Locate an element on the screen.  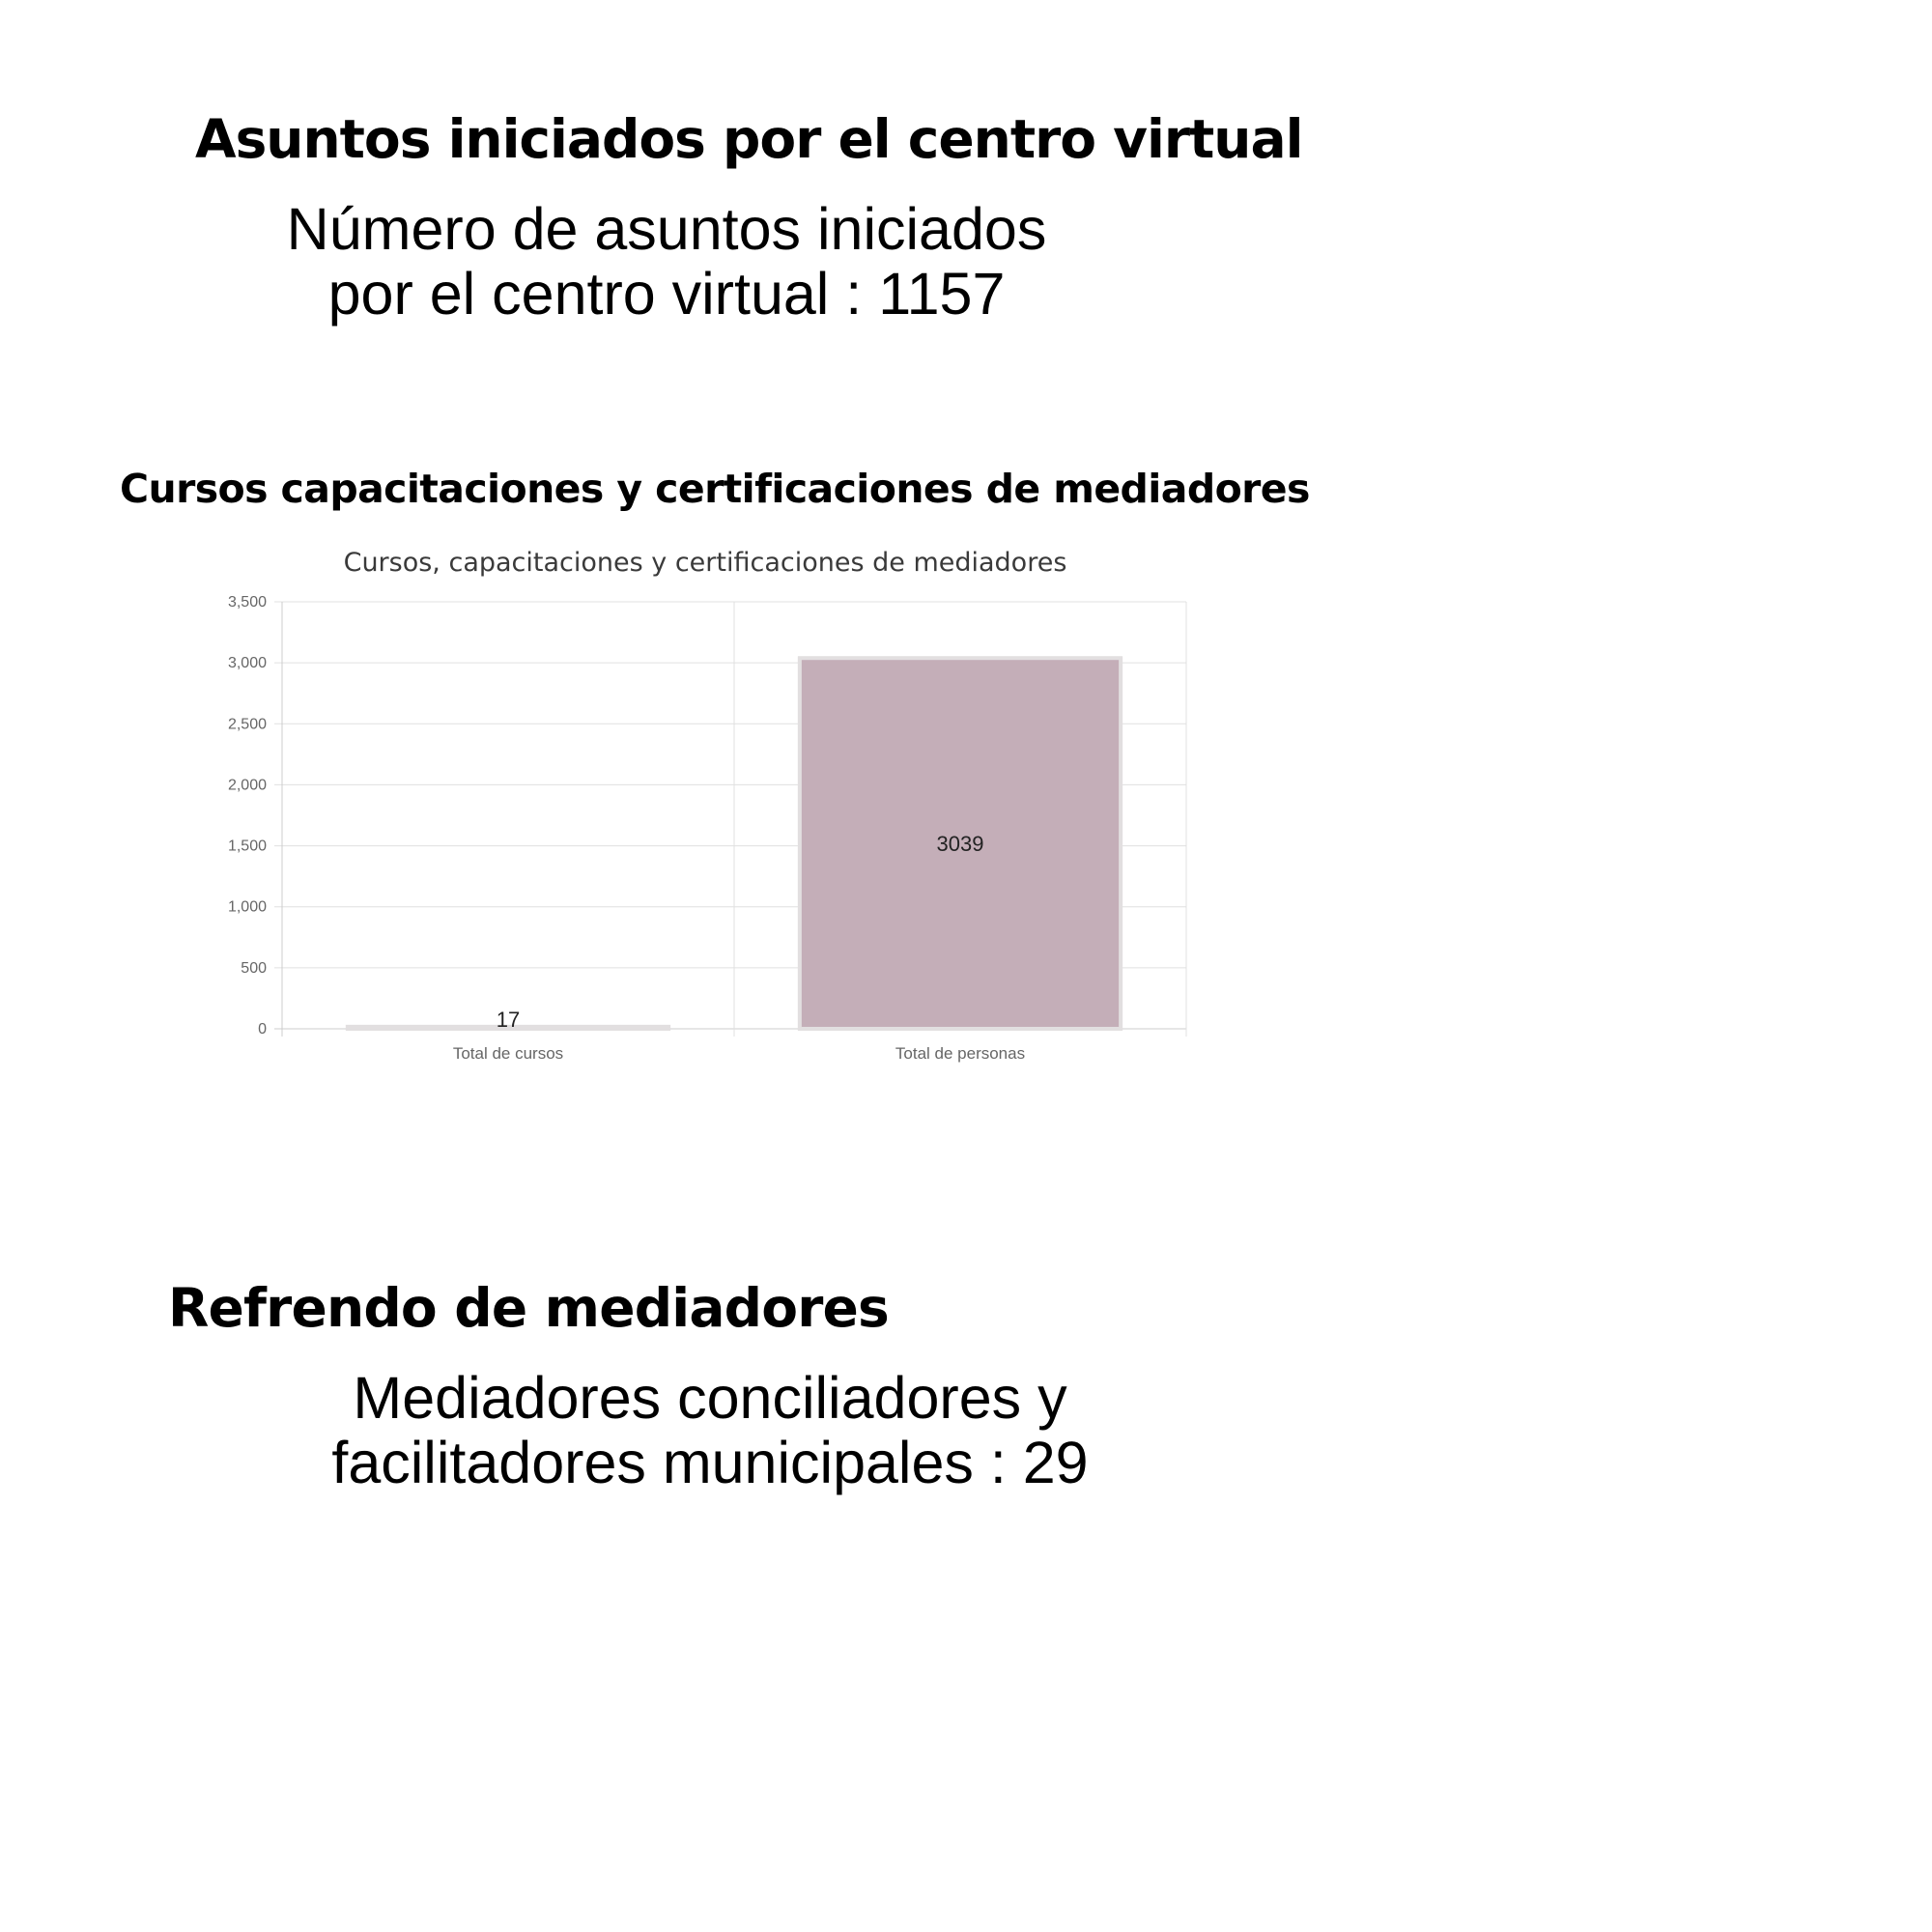
asuntos-count-line-2: por el centro virtual : 1157 is located at coordinates (666, 294).